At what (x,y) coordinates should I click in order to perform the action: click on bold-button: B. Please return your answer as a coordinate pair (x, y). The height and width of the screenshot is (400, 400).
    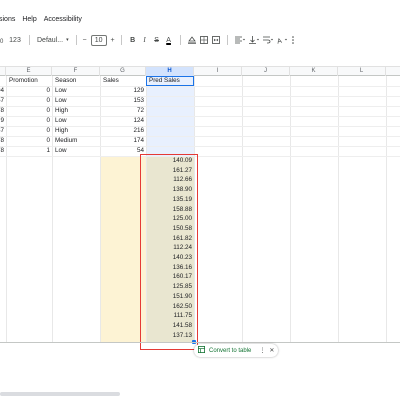
    Looking at the image, I should click on (133, 40).